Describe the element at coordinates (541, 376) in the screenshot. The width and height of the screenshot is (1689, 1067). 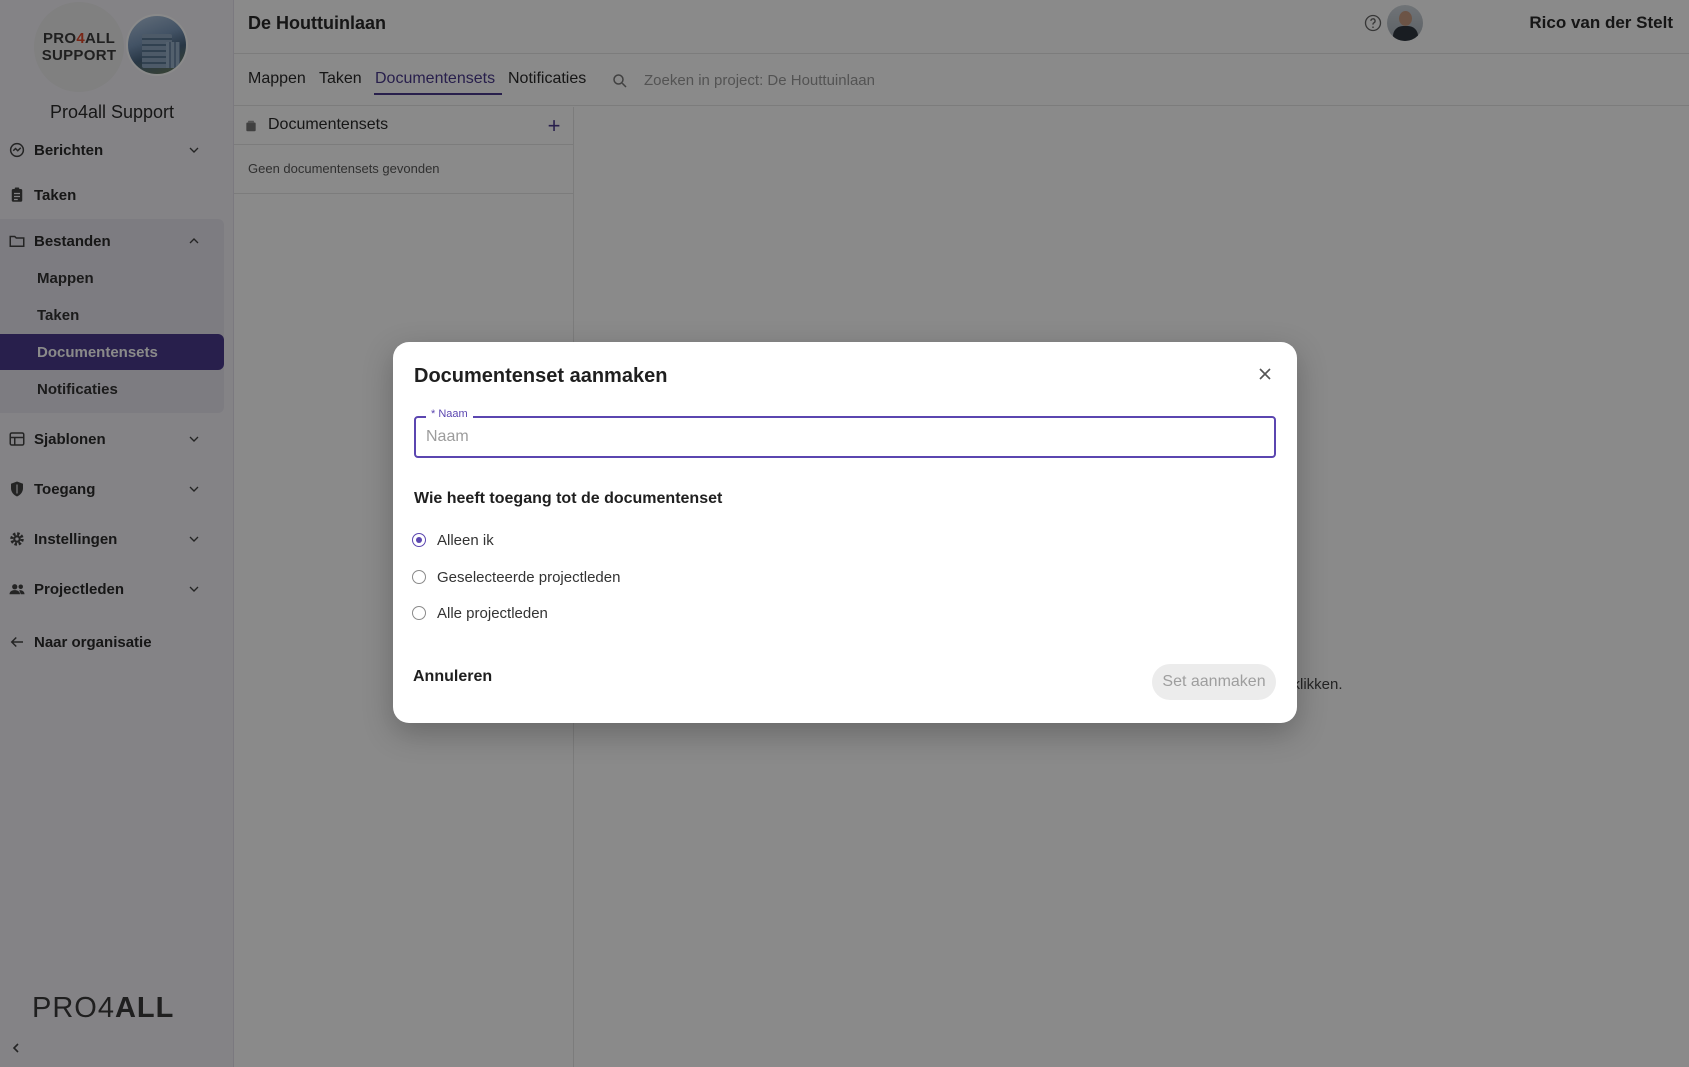
I see `dialog-title: Documentenset aanmaken` at that location.